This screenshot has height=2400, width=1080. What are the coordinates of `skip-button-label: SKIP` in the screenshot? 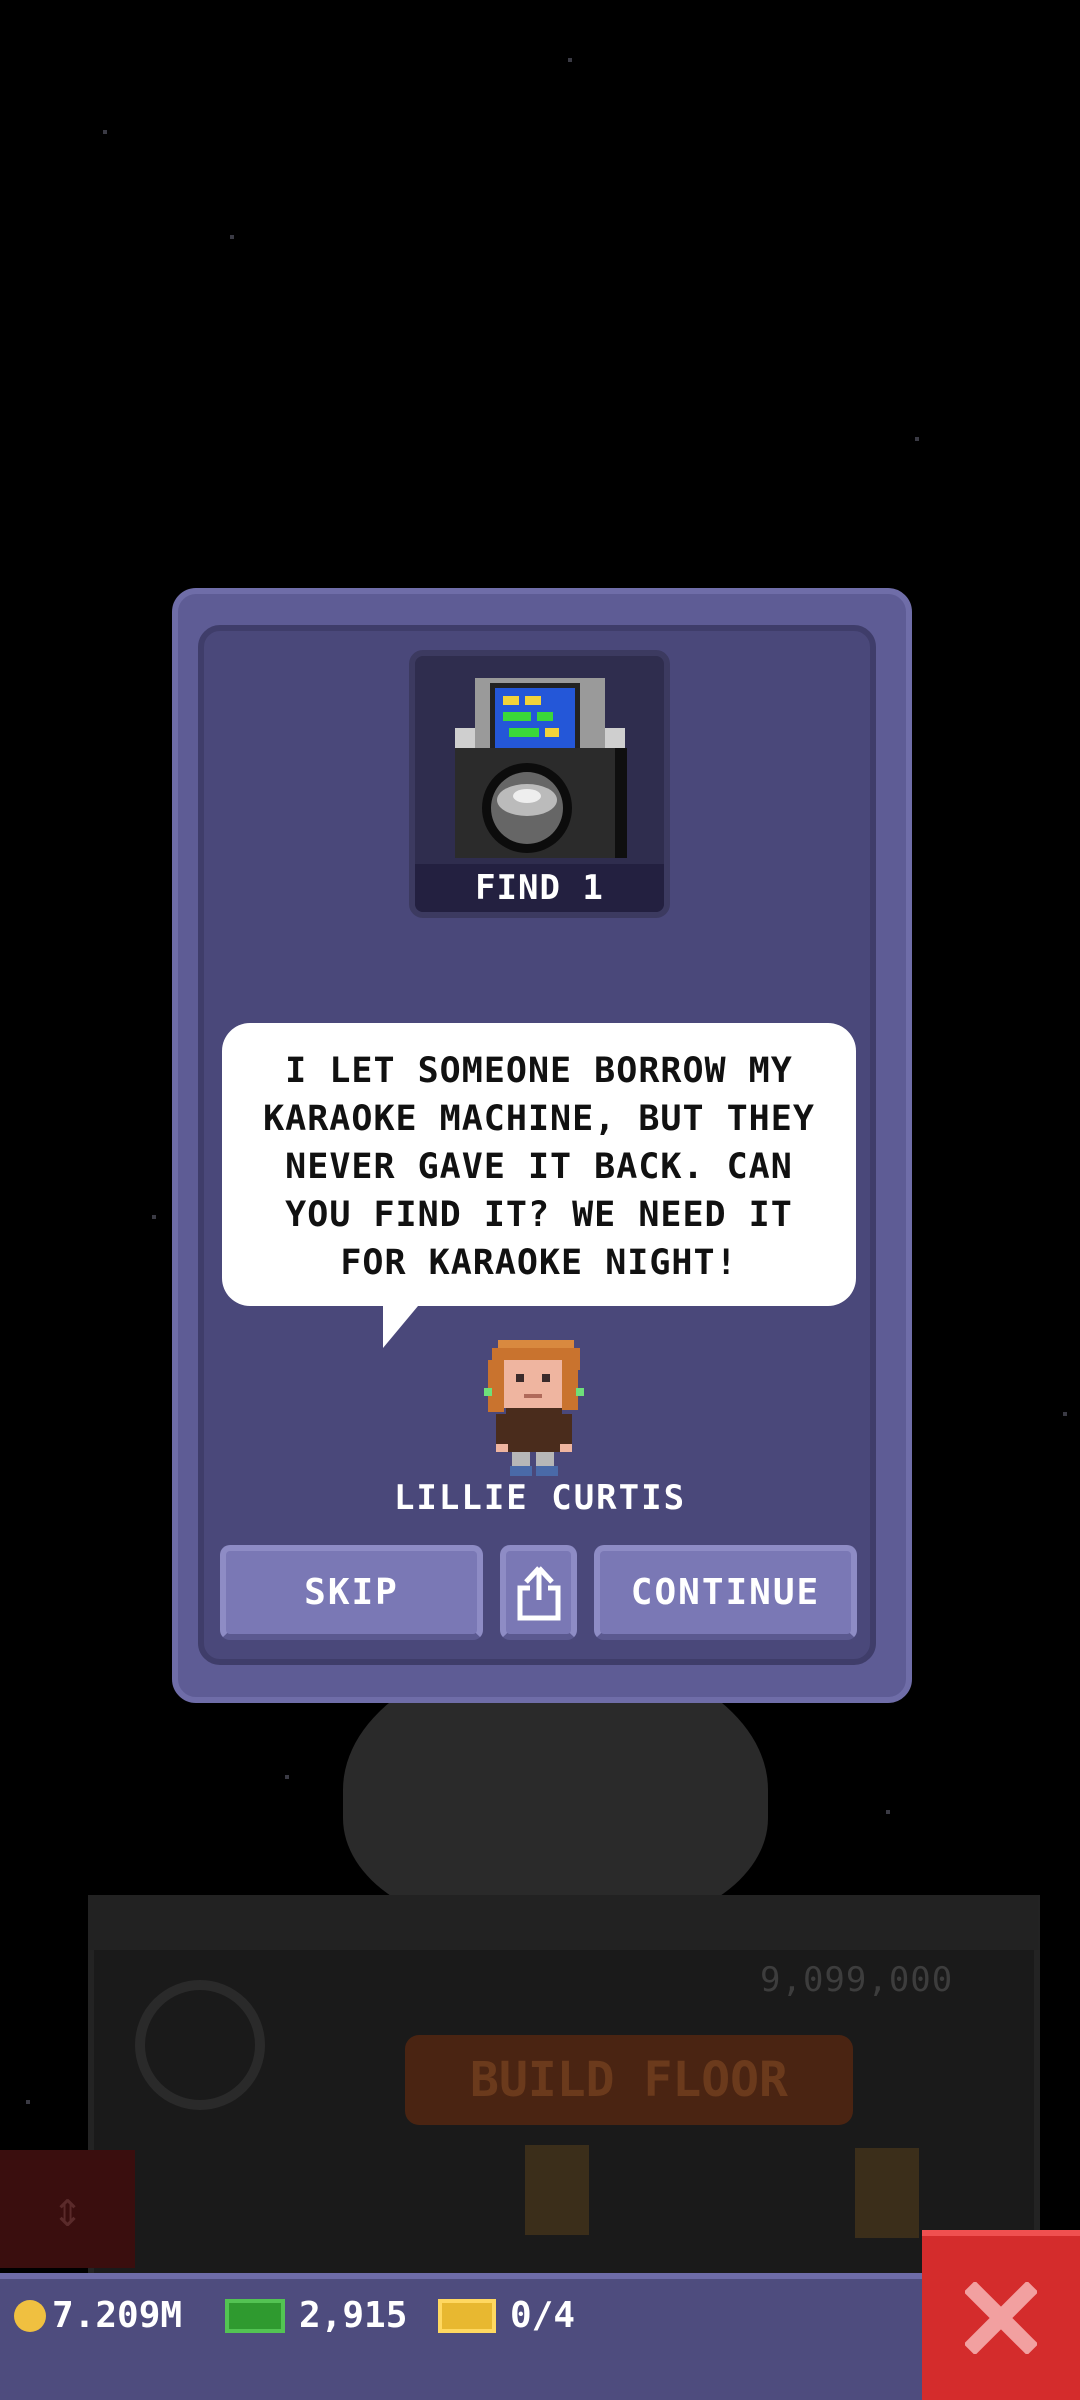 It's located at (351, 1592).